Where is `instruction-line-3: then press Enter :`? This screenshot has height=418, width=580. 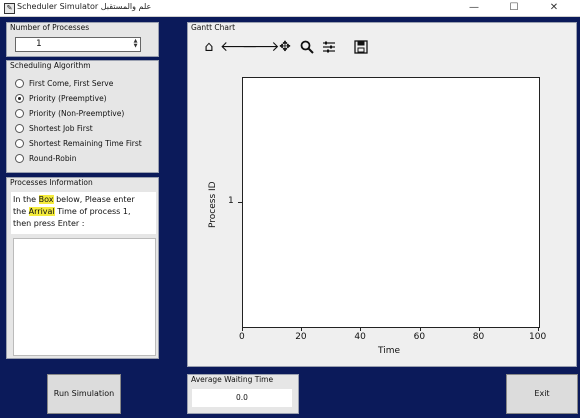
instruction-line-3: then press Enter : is located at coordinates (49, 223).